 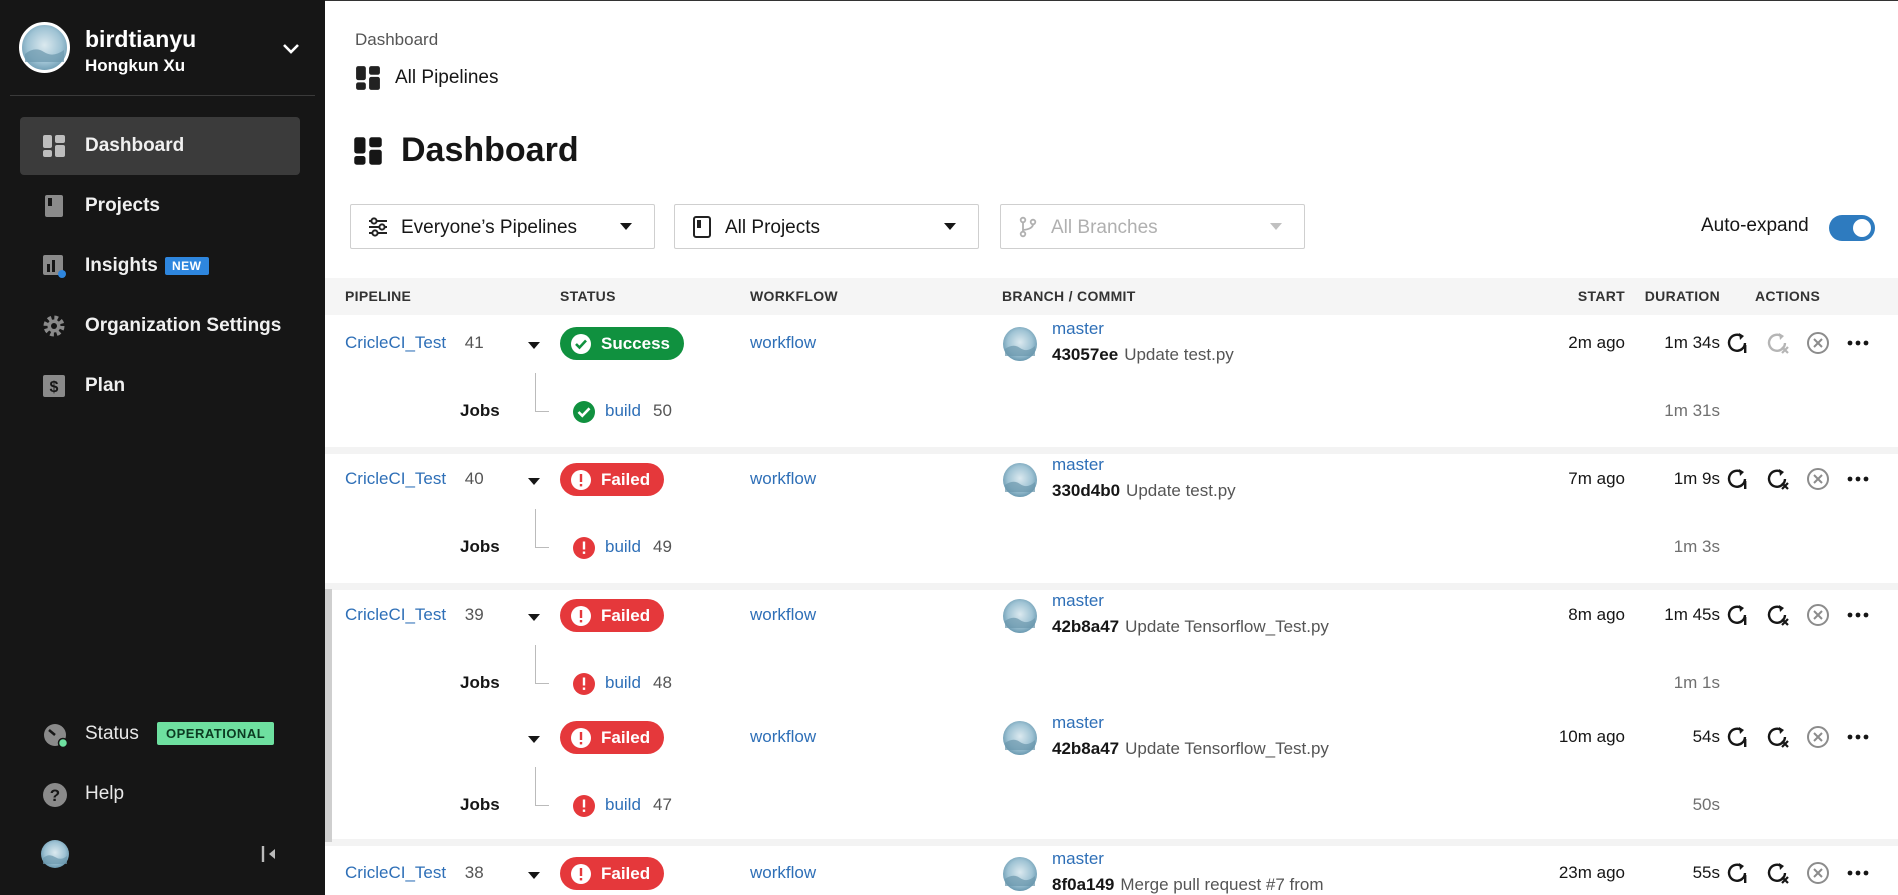 I want to click on page-title: Dashboard, so click(x=466, y=150).